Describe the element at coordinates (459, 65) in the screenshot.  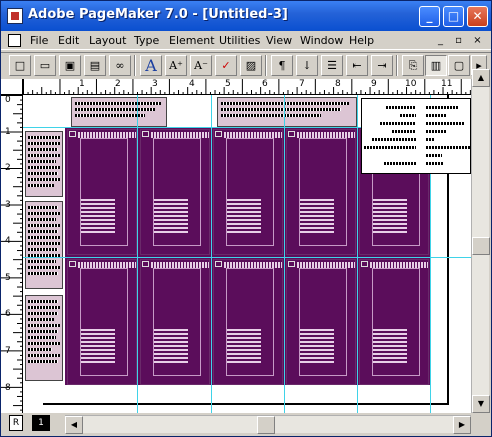
I see `place-icon: ▢` at that location.